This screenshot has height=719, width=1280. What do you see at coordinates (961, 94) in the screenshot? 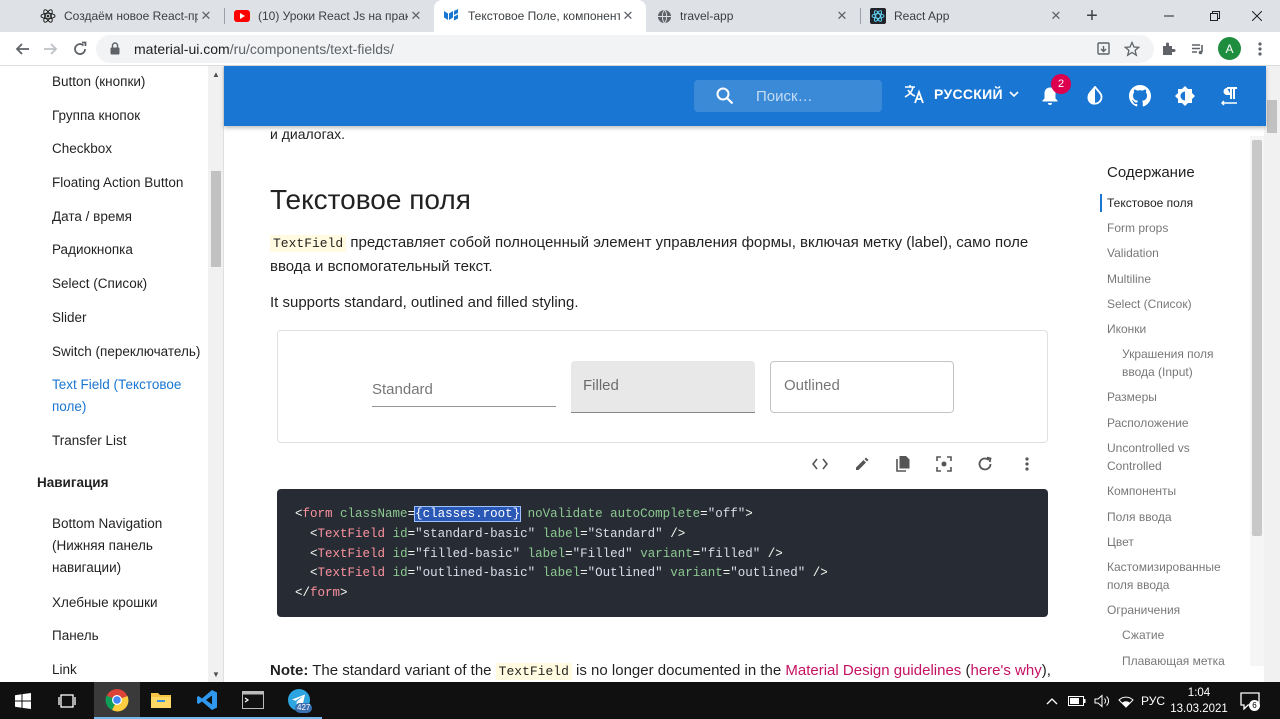
I see `language-selector: РУССКИЙ` at bounding box center [961, 94].